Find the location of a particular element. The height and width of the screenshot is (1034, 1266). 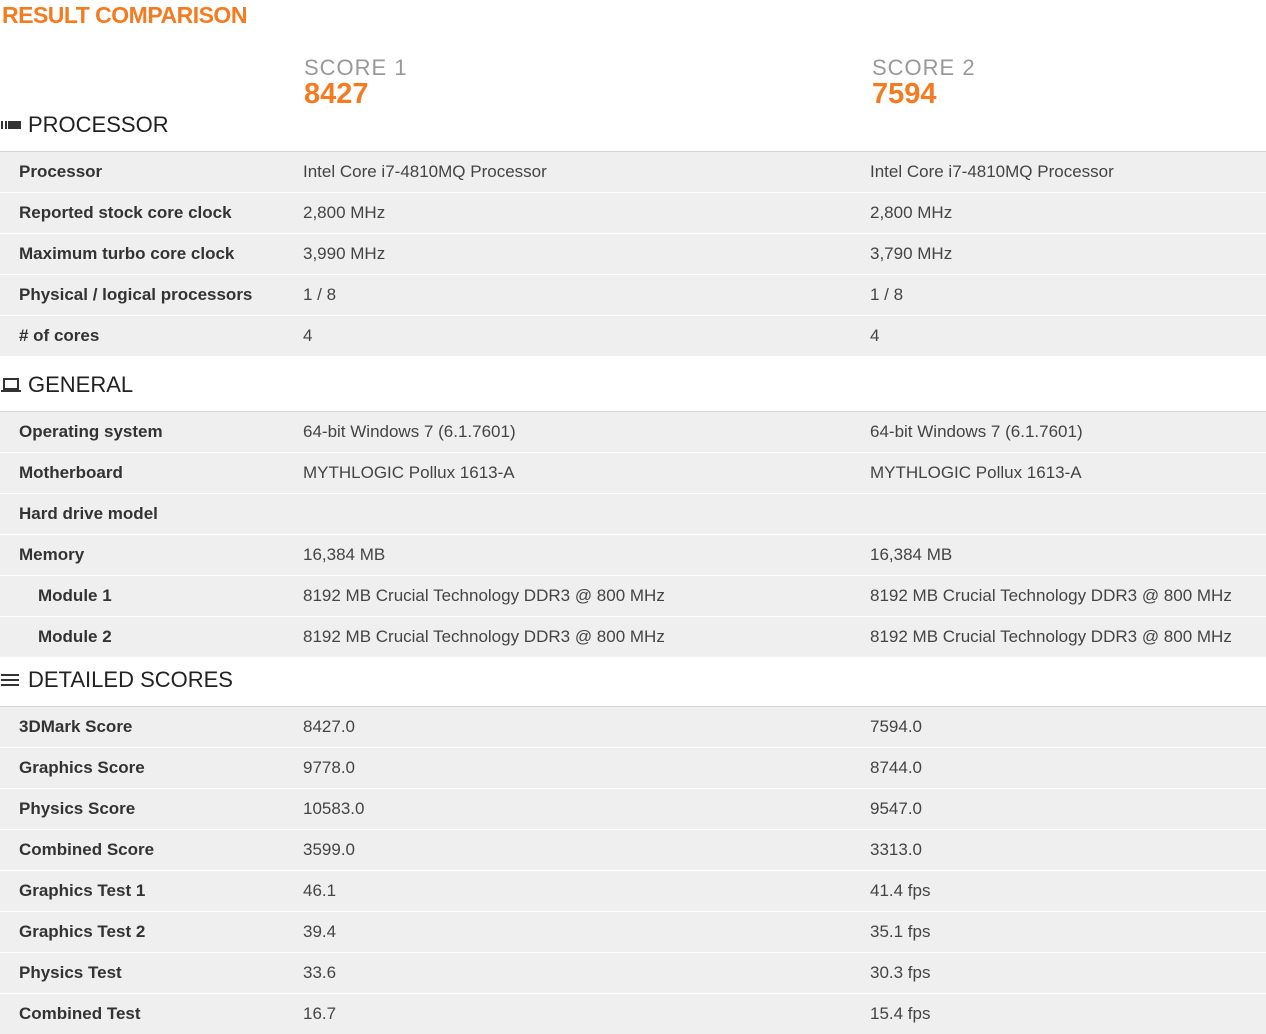

row-label: Physics Score is located at coordinates (77, 808).